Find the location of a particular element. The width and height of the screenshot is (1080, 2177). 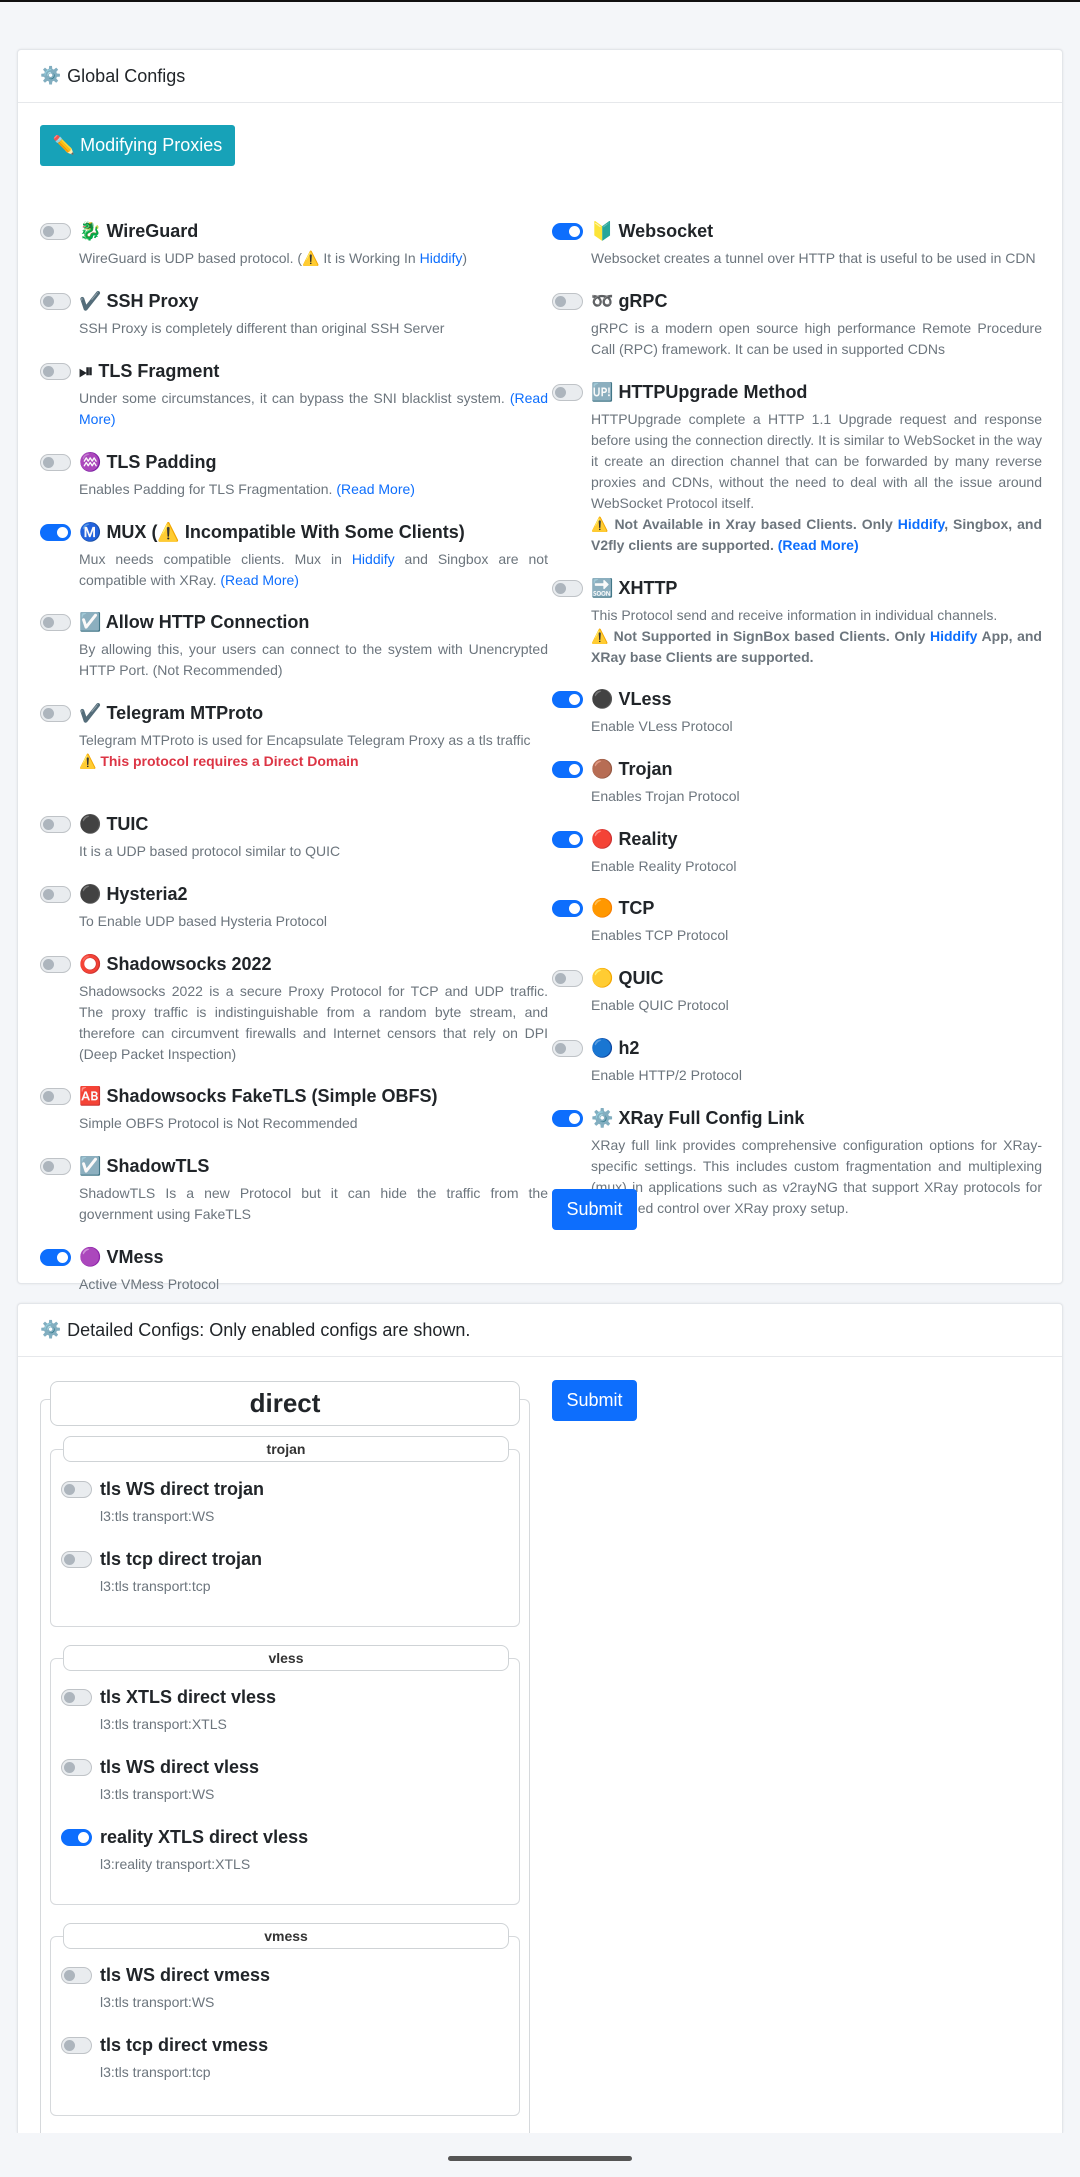

orange-circle-icon: 🟠 is located at coordinates (602, 908).